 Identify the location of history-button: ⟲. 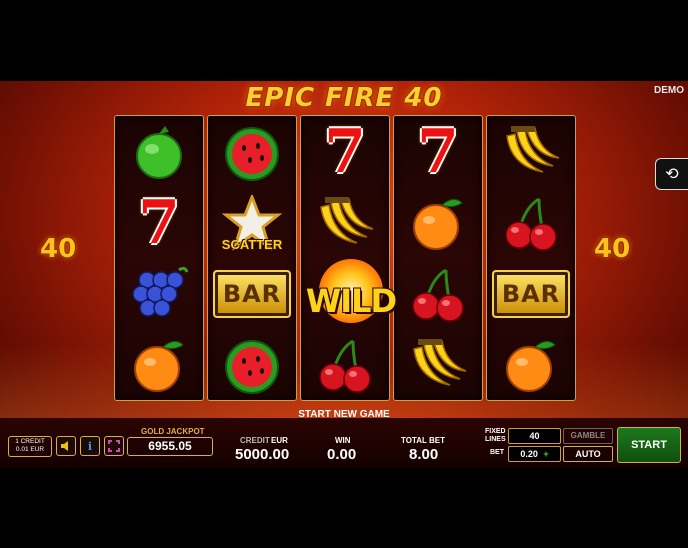
(671, 174).